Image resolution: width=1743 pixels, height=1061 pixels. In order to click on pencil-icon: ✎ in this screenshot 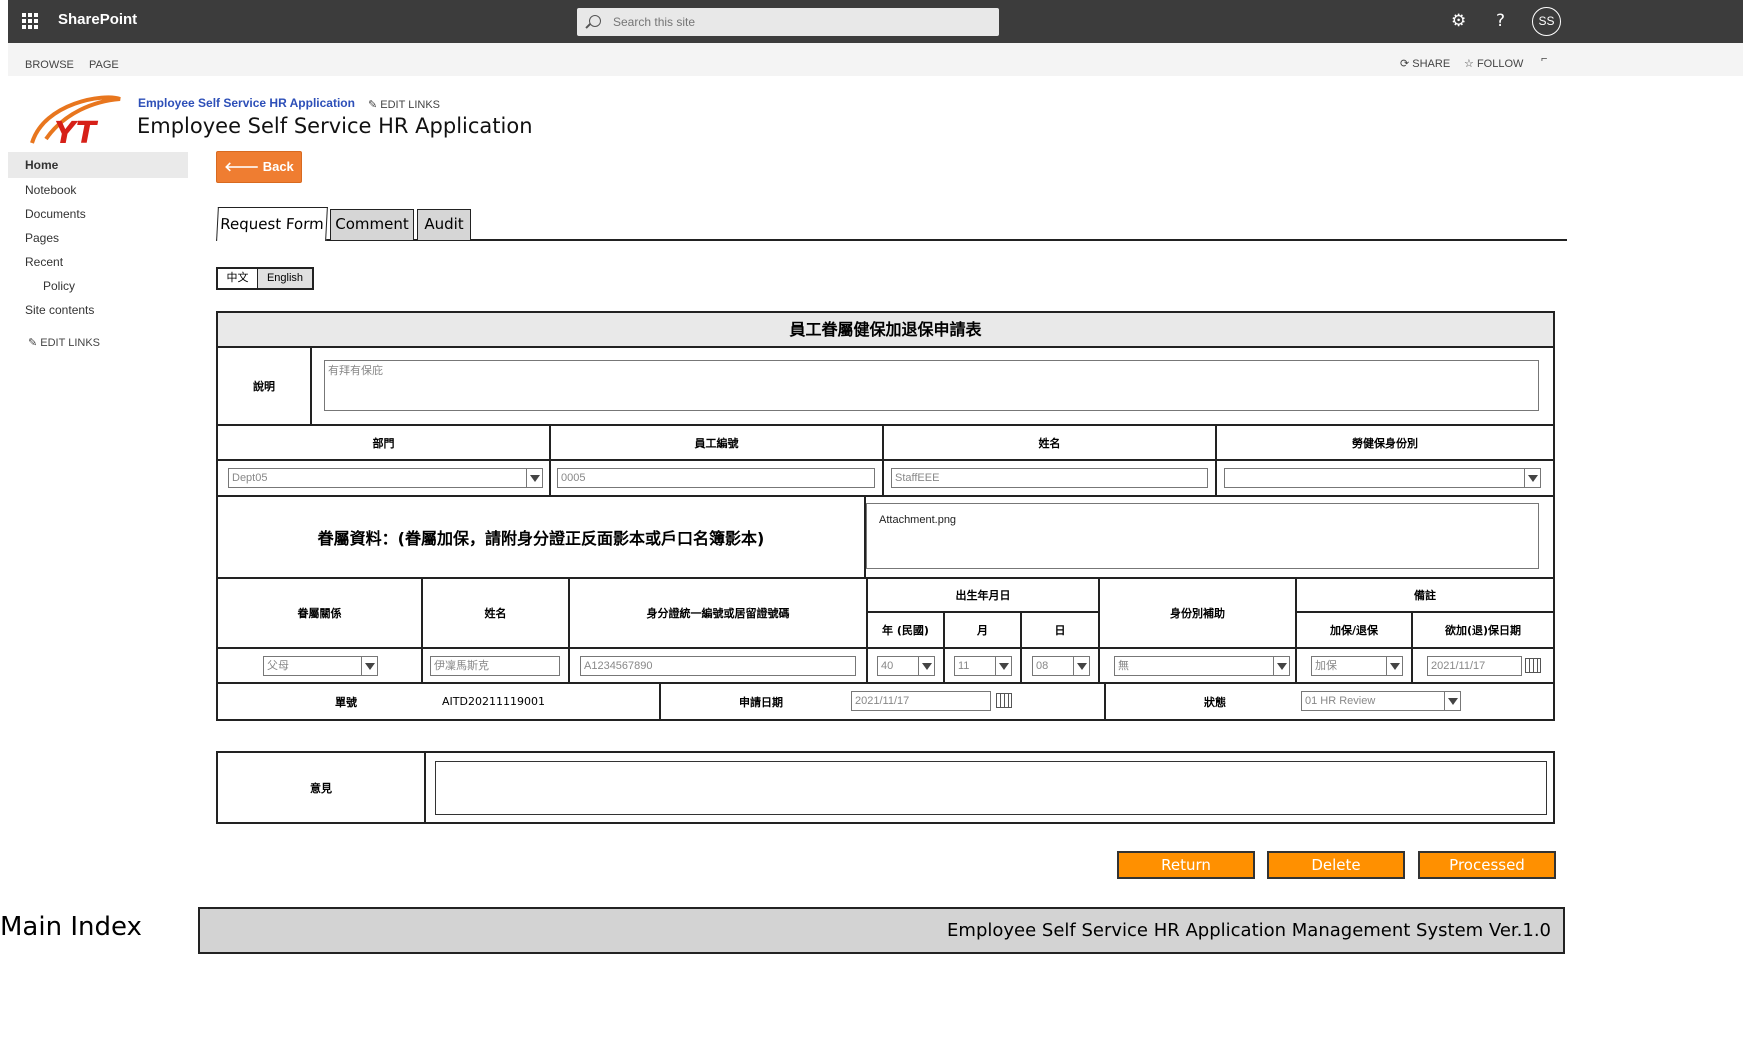, I will do `click(373, 105)`.